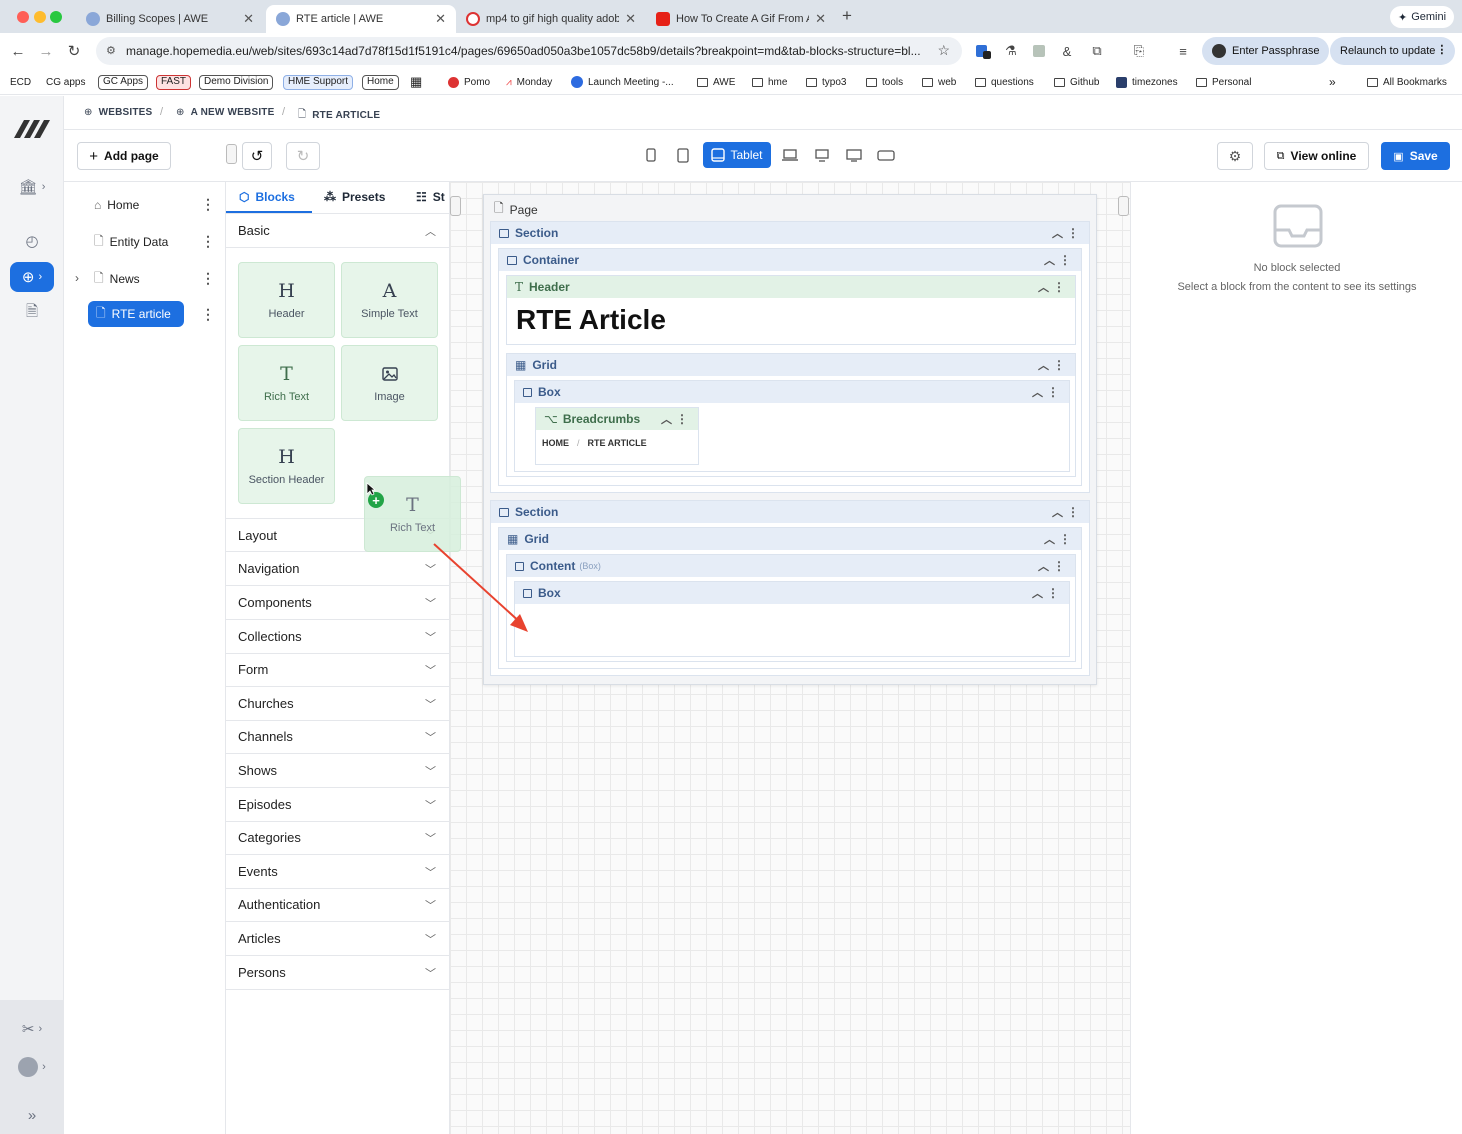 This screenshot has width=1462, height=1134. Describe the element at coordinates (380, 82) in the screenshot. I see `bookmark: Home` at that location.